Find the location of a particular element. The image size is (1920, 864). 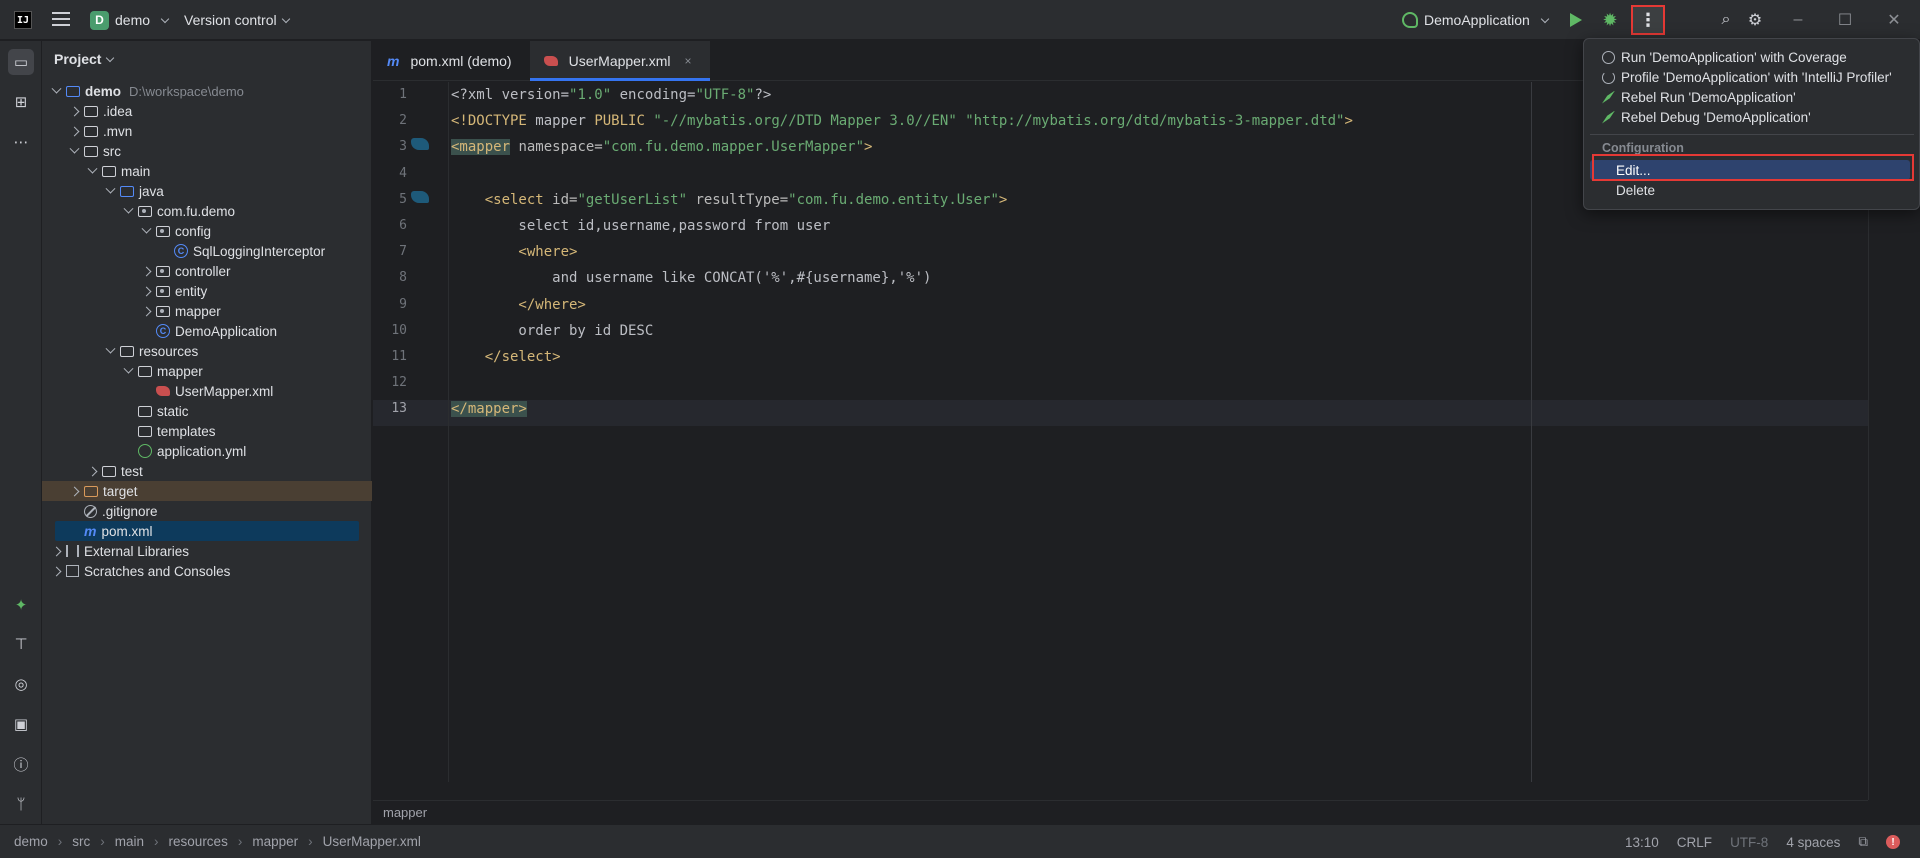

search-button: ⌕ is located at coordinates (1726, 20).